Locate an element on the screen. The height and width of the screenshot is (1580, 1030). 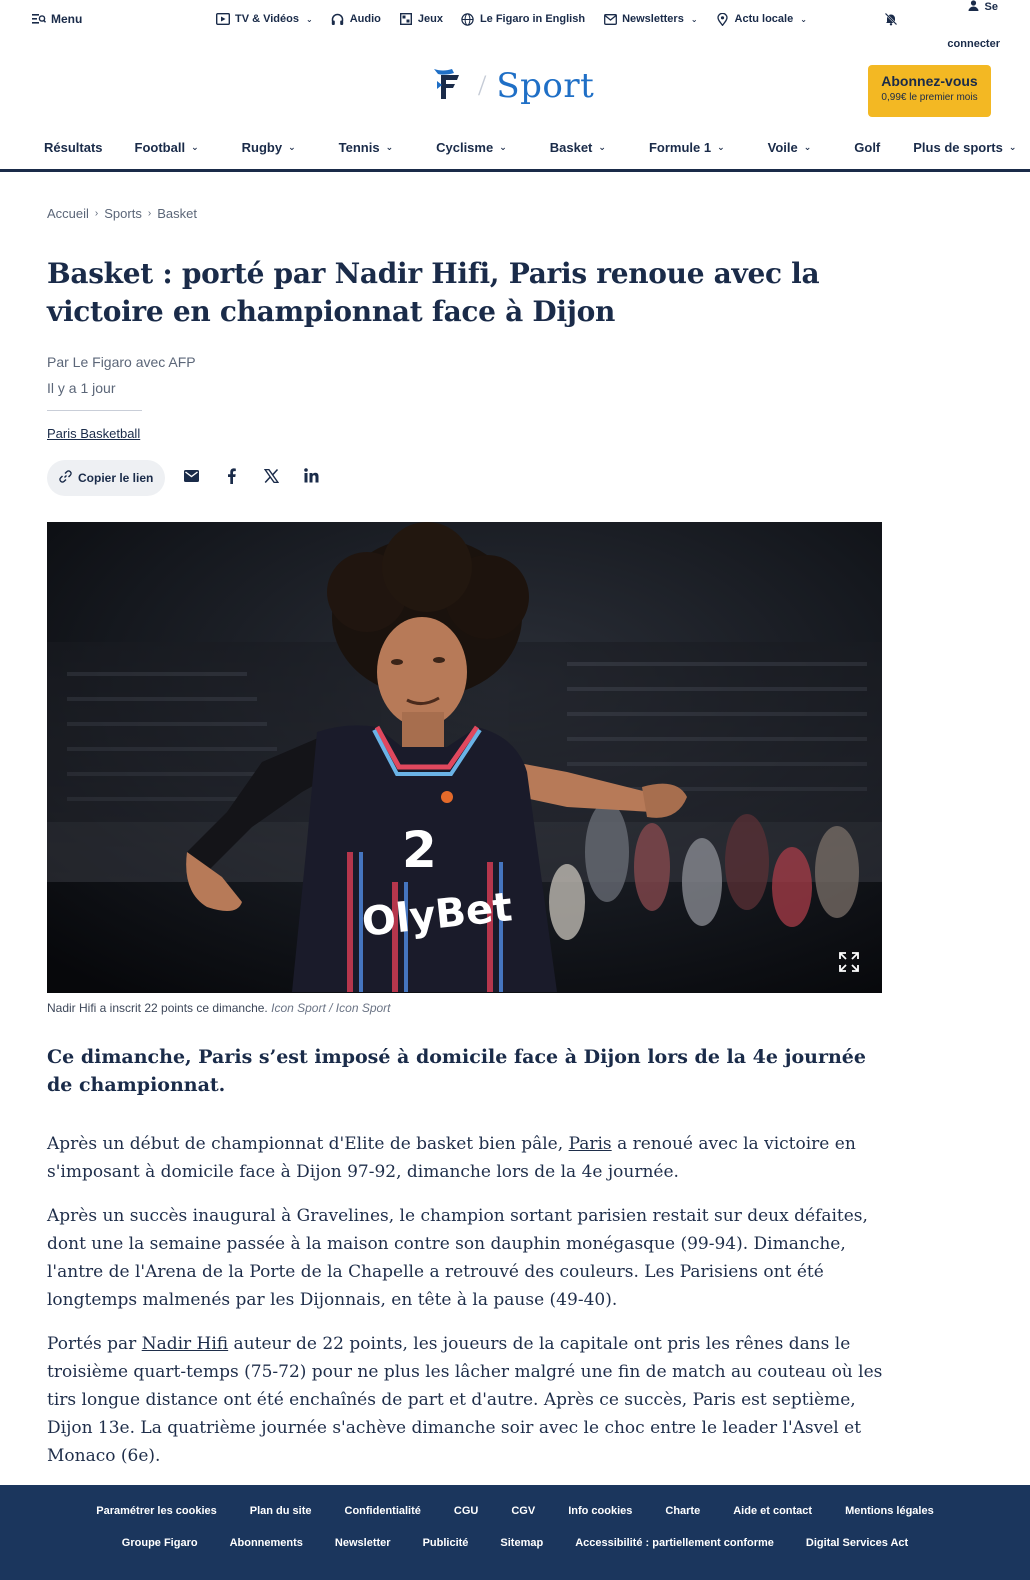
sportnav-item-football: Football ⌄ is located at coordinates (167, 147).